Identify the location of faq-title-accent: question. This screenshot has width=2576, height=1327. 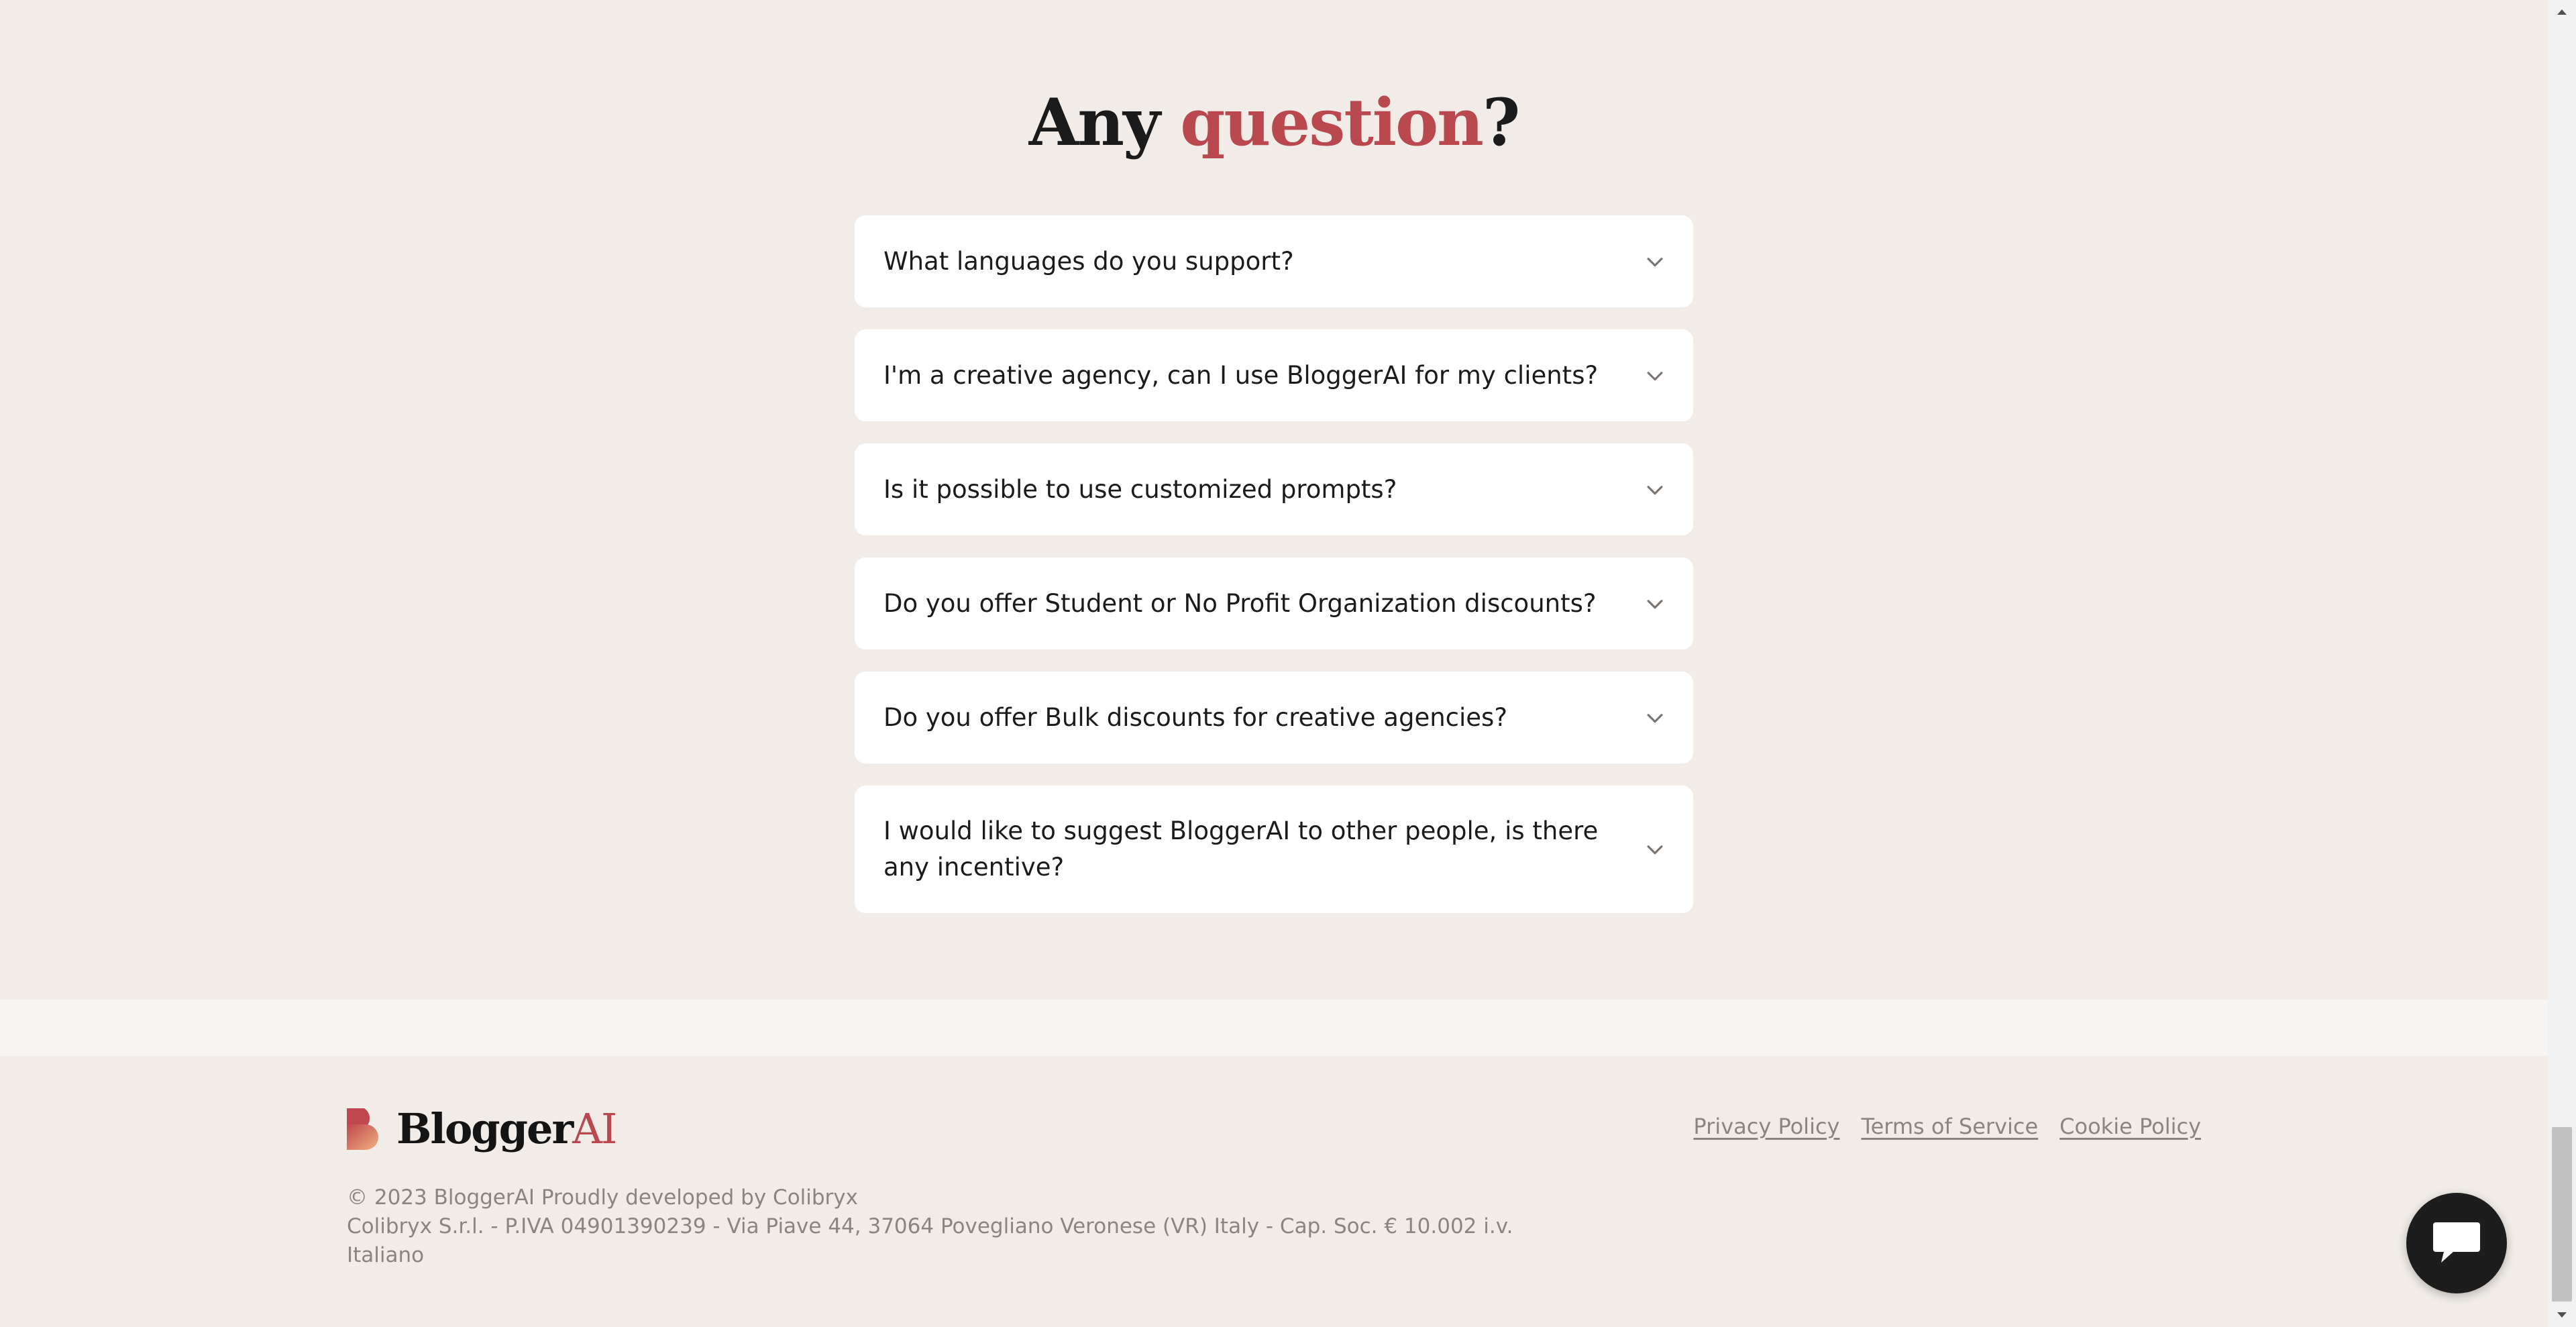
(1332, 122).